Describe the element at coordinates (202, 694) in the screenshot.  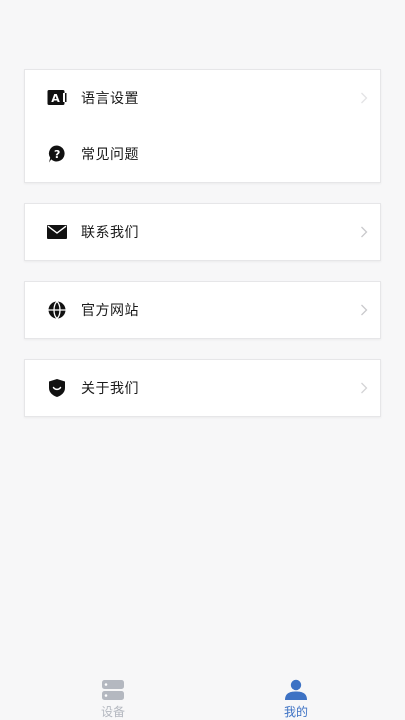
I see `bottom-tab-bar: 设备 我的` at that location.